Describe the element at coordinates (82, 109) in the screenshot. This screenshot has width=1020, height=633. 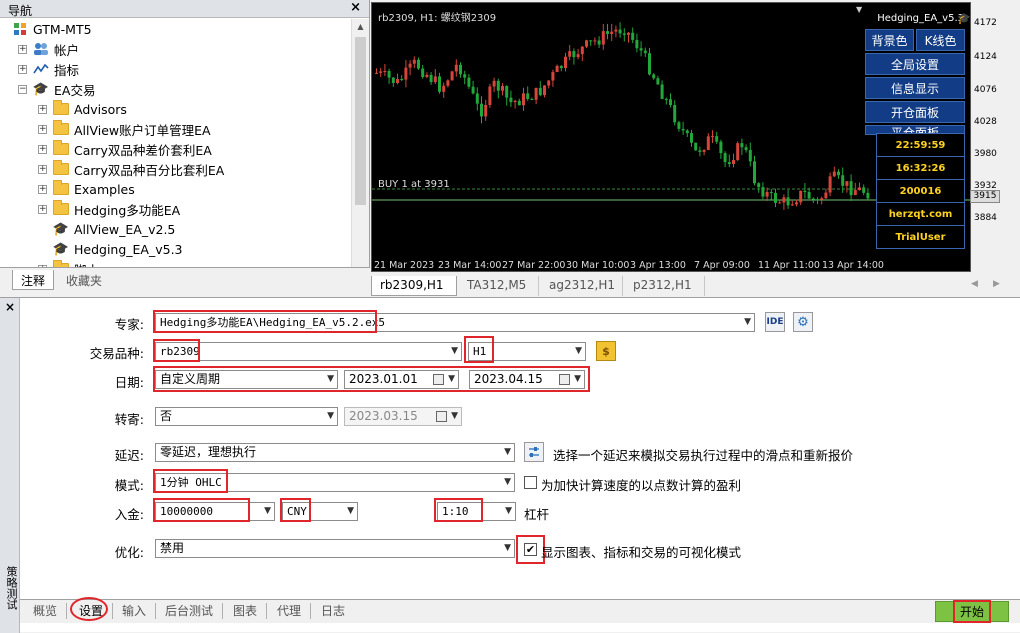
I see `tree-item-advisors: + Advisors` at that location.